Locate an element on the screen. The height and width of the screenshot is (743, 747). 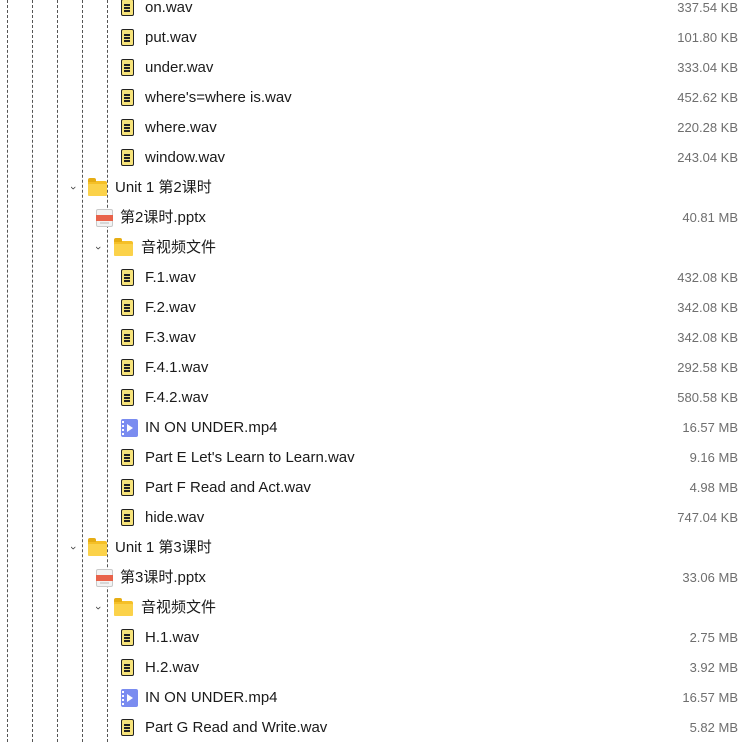
file-size: 432.08 KB is located at coordinates (707, 277).